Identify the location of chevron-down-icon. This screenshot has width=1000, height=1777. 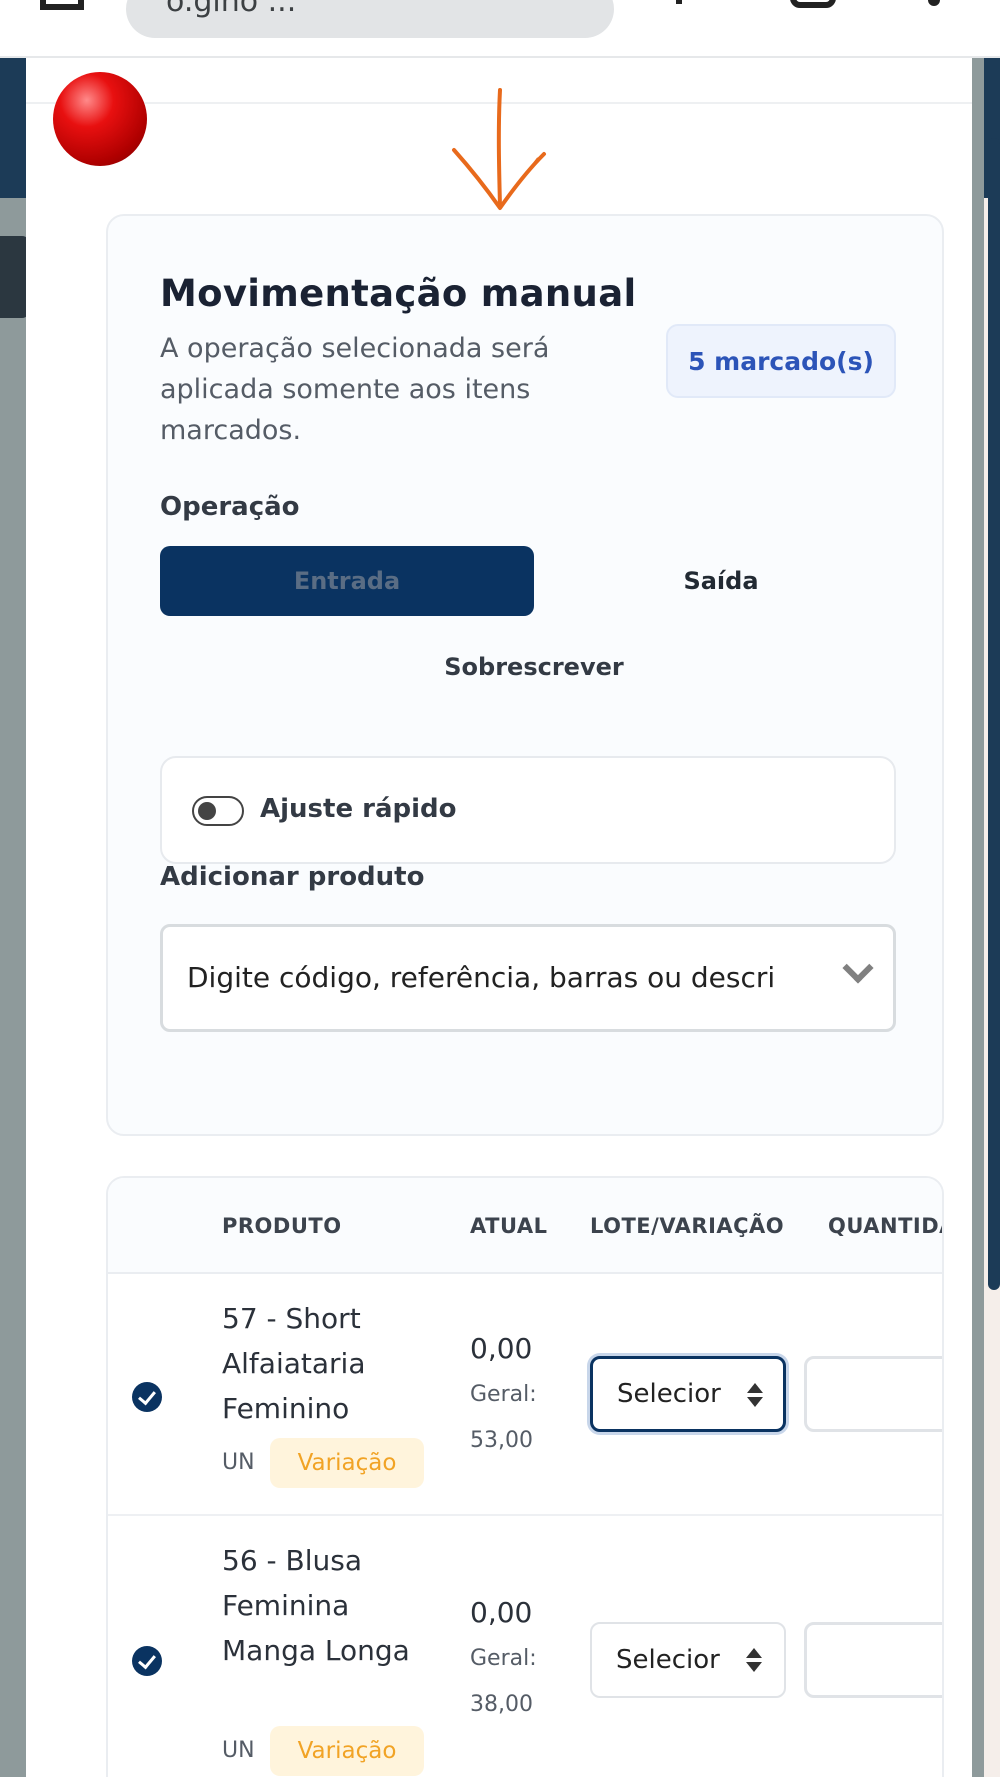
(858, 968).